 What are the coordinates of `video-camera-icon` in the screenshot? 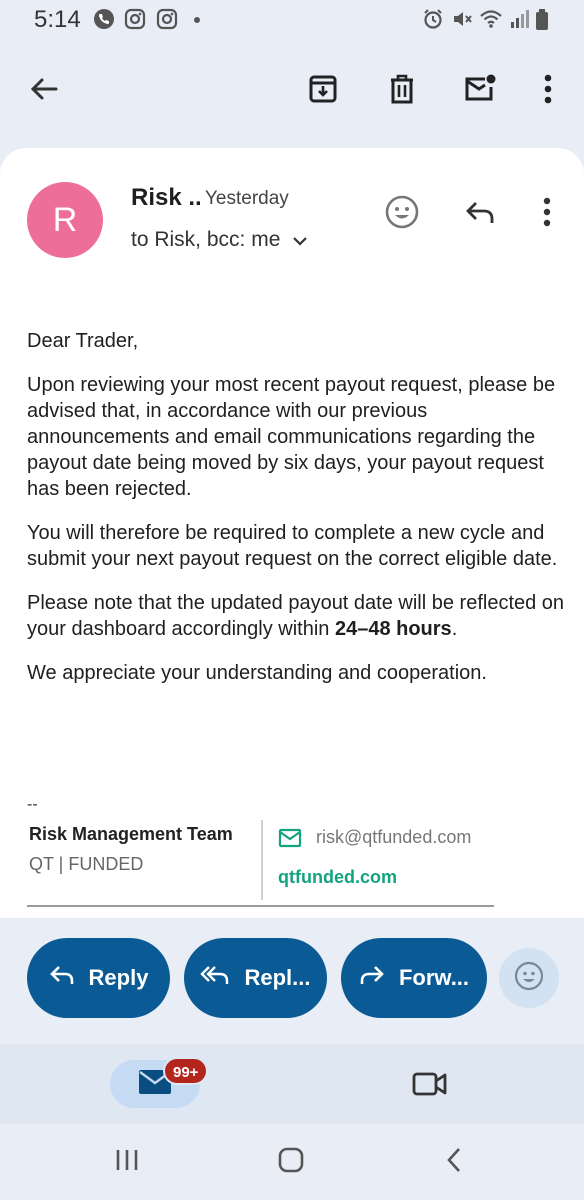 It's located at (430, 1086).